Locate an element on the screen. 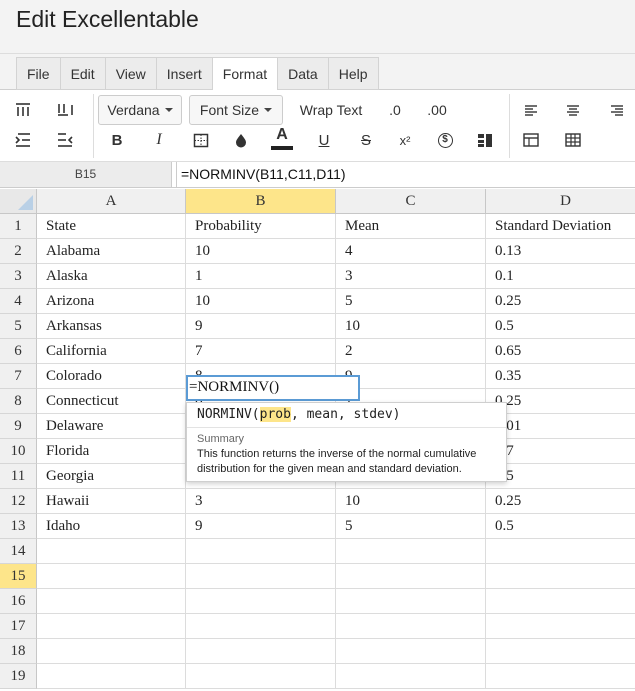  cell-c3: 3 is located at coordinates (411, 276).